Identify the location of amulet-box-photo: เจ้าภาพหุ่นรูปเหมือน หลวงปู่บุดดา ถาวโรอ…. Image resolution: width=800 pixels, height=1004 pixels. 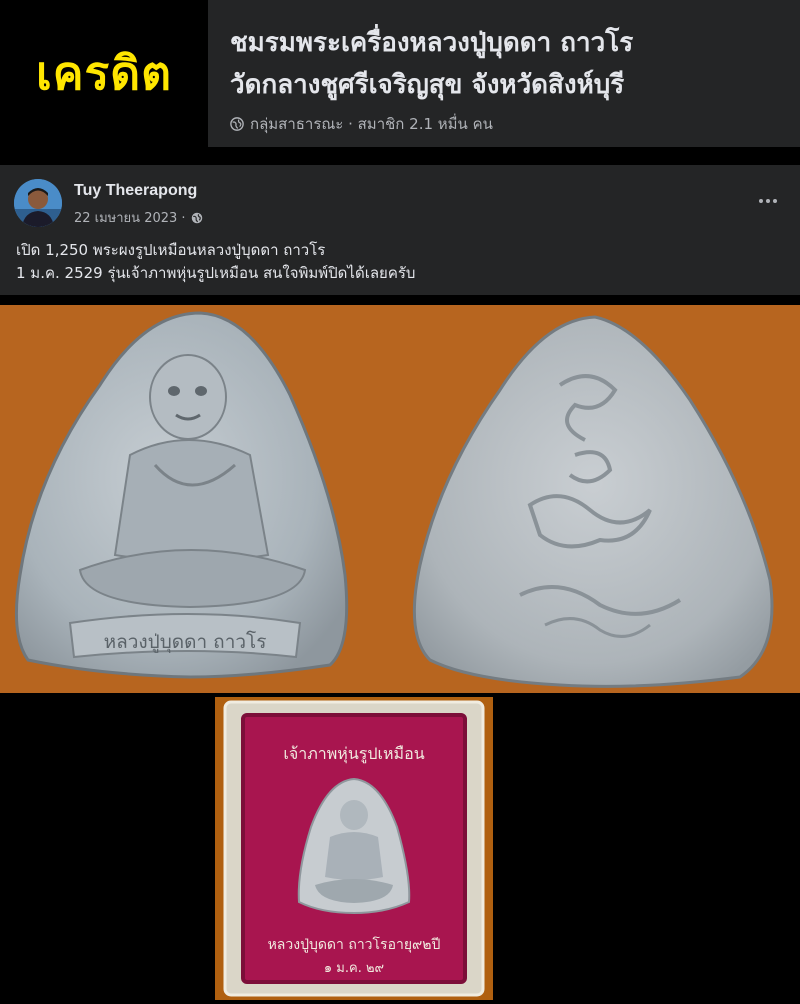
(354, 848).